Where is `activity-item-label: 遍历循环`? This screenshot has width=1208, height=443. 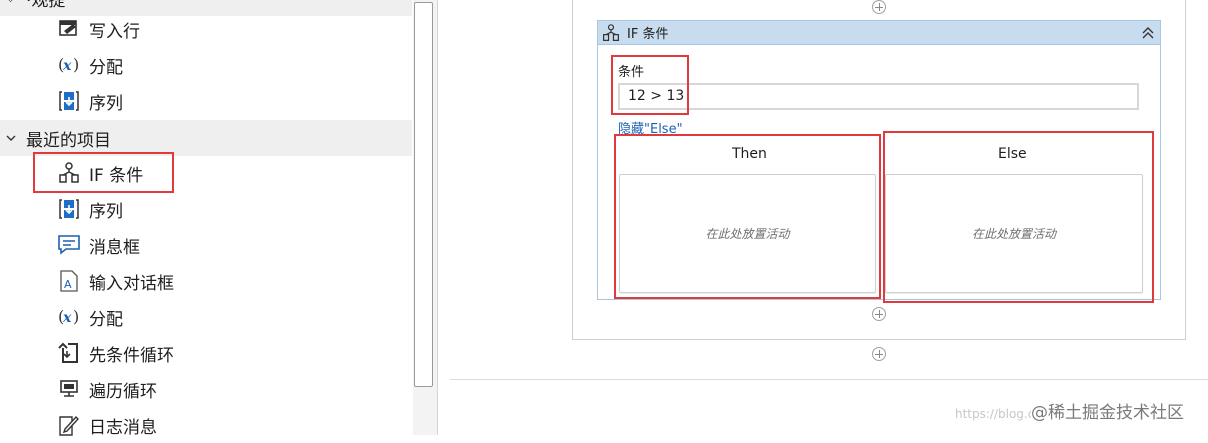
activity-item-label: 遍历循环 is located at coordinates (123, 391).